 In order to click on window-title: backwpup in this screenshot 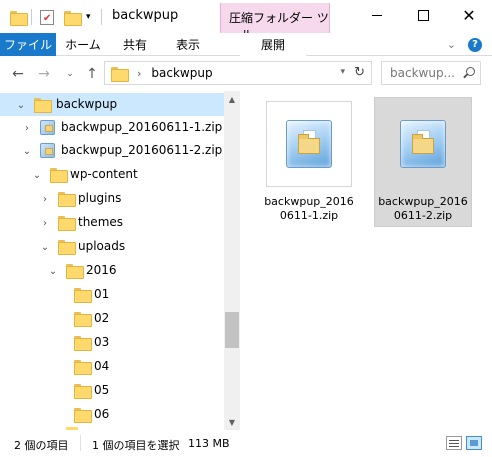, I will do `click(145, 15)`.